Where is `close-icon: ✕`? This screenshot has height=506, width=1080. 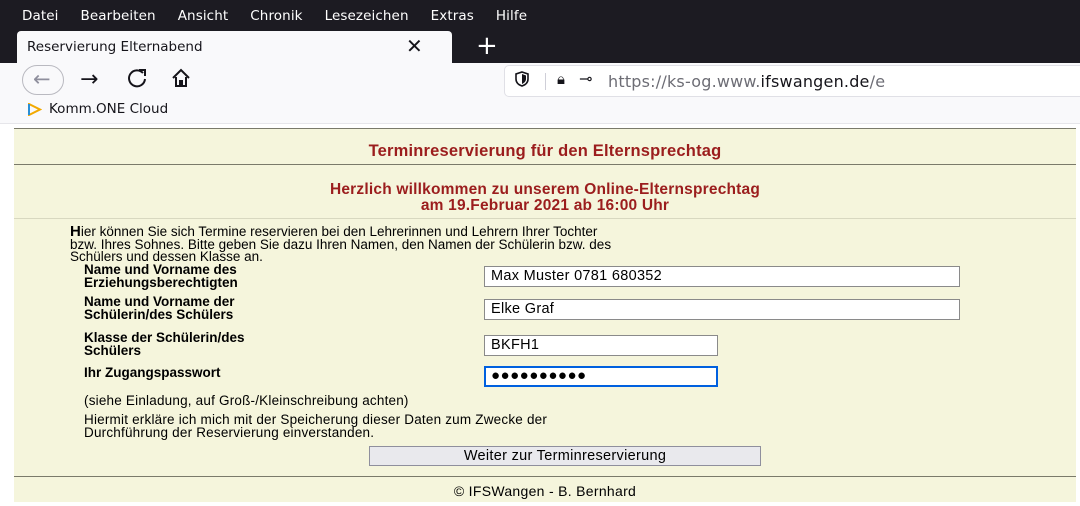
close-icon: ✕ is located at coordinates (414, 46).